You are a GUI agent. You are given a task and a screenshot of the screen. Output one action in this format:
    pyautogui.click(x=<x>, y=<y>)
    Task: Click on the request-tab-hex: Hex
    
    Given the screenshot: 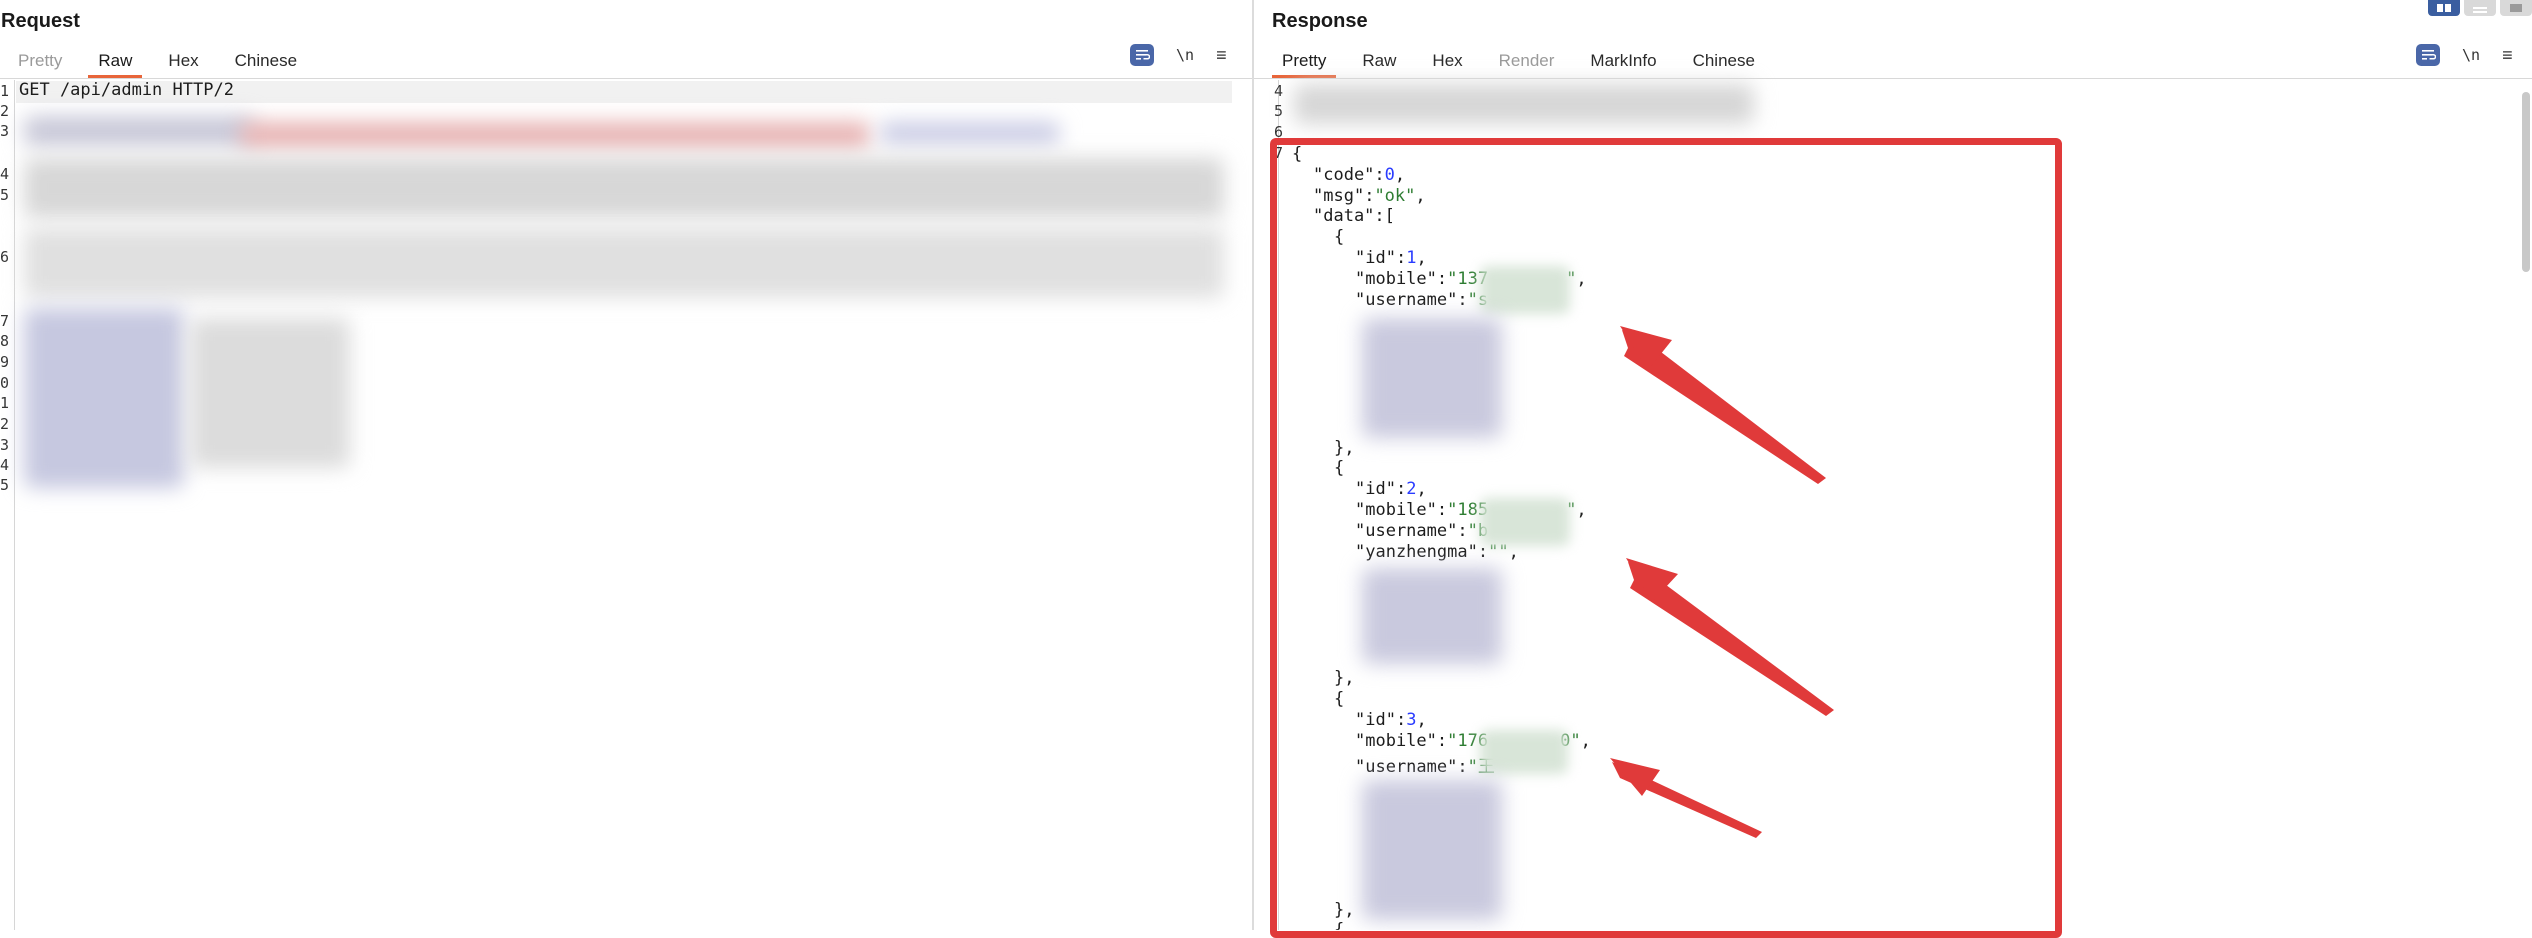 What is the action you would take?
    pyautogui.click(x=183, y=61)
    